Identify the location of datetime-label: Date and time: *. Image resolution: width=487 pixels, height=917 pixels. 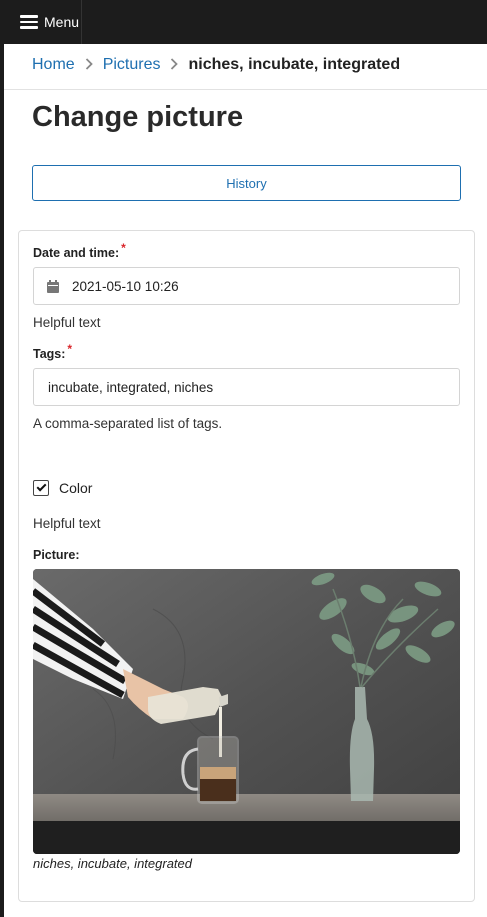
(79, 250).